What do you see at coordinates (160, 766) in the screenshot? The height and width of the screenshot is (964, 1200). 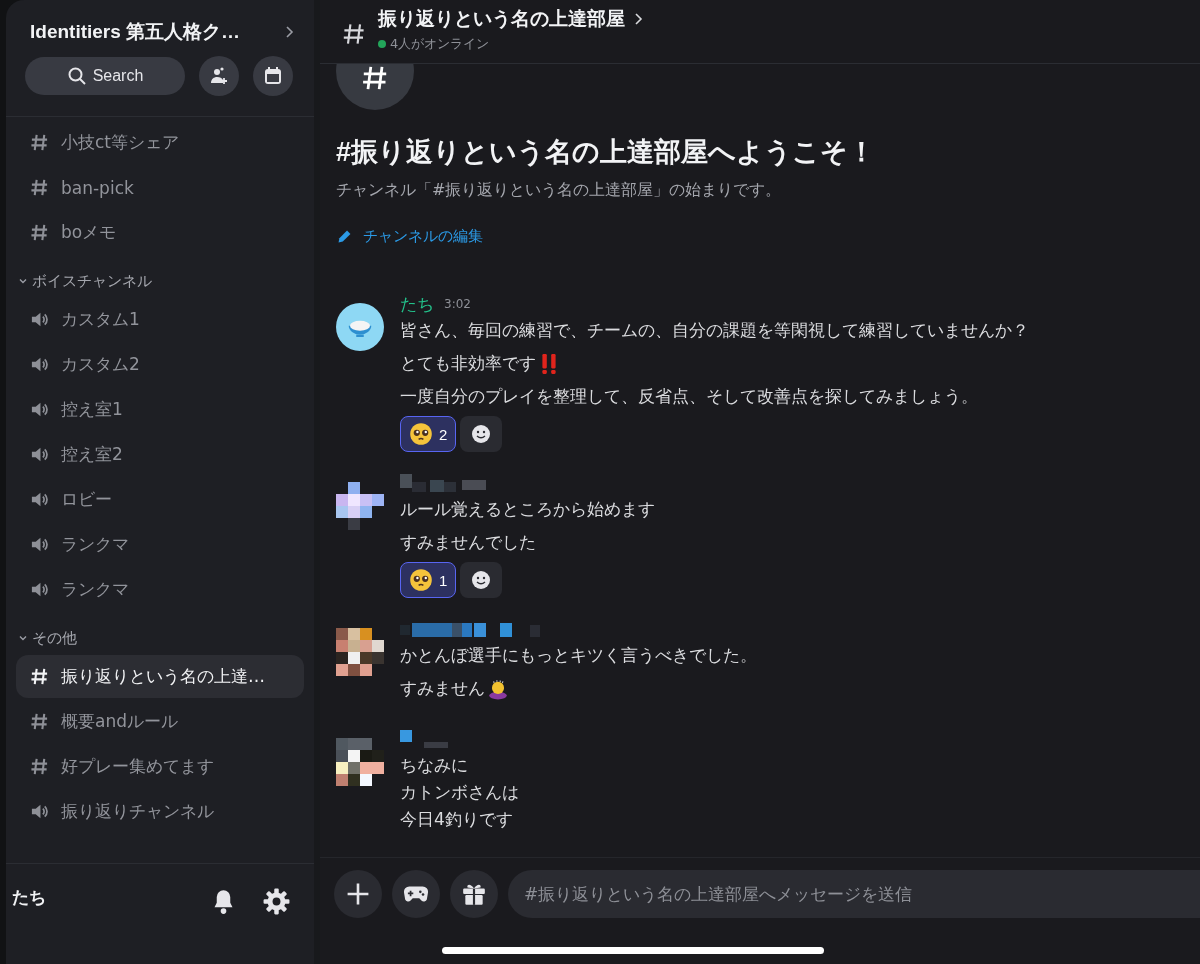 I see `channel-item: 好プレー集めてます` at bounding box center [160, 766].